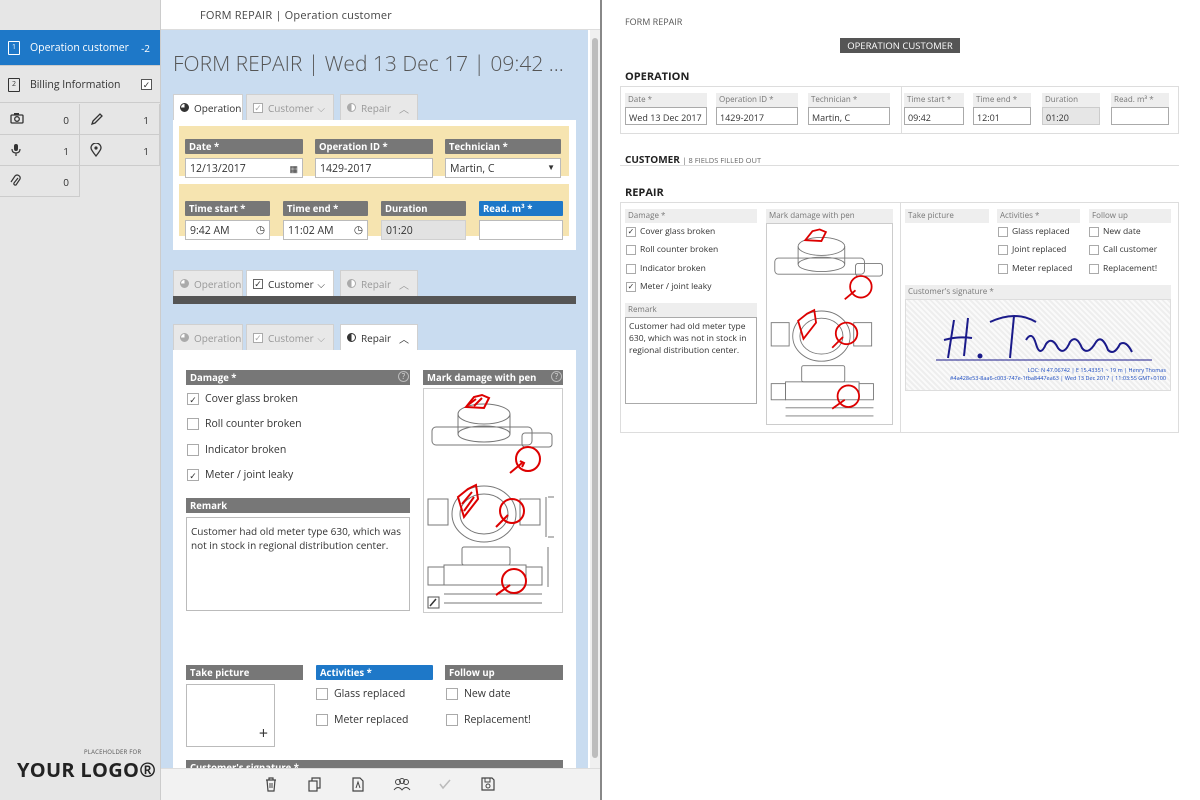  I want to click on scrollbar-thumb, so click(595, 398).